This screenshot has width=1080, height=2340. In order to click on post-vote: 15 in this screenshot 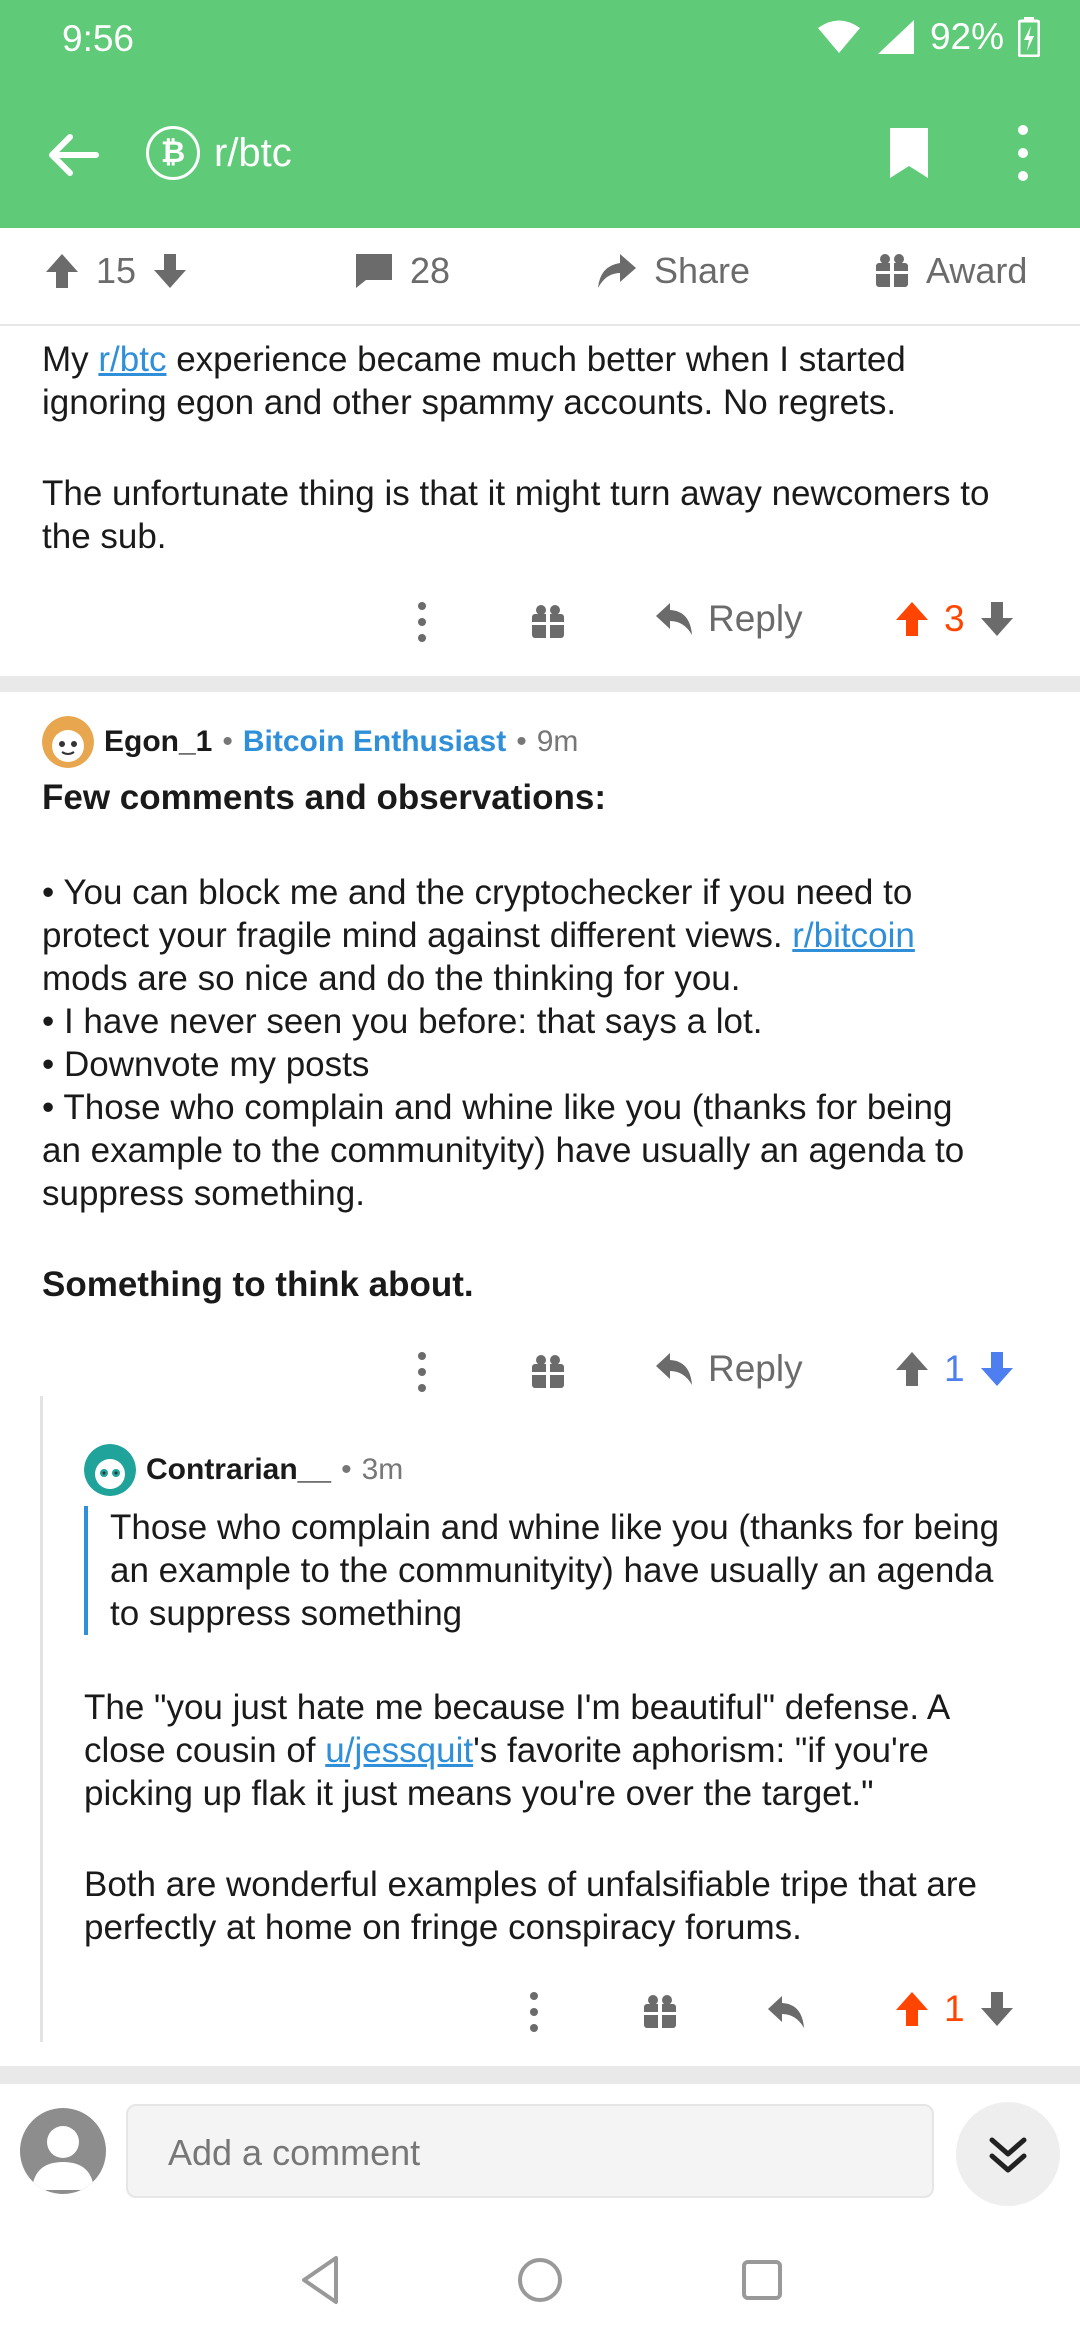, I will do `click(116, 271)`.